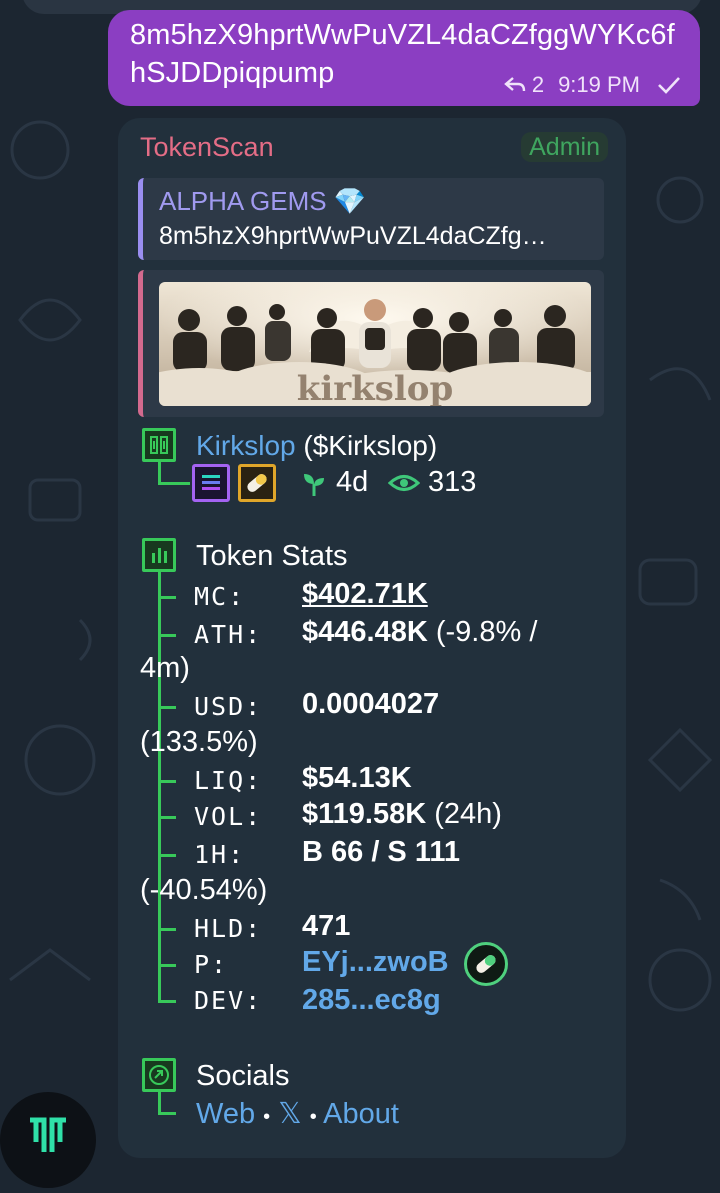  Describe the element at coordinates (272, 556) in the screenshot. I see `token-stats-title: Token Stats` at that location.